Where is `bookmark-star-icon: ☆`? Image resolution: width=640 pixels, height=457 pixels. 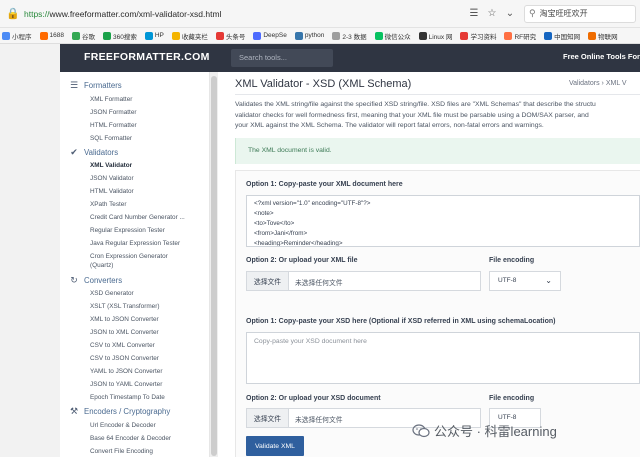 bookmark-star-icon: ☆ is located at coordinates (492, 14).